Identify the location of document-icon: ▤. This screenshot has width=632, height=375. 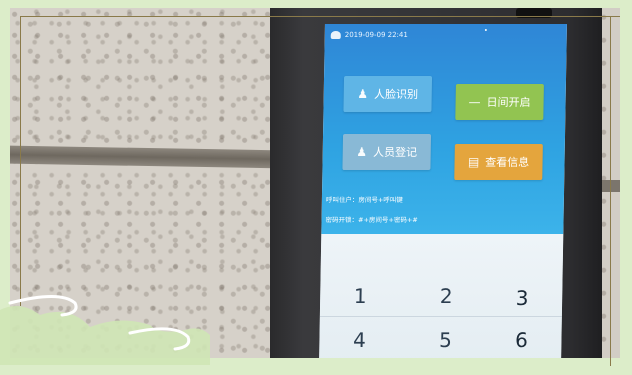
(473, 162).